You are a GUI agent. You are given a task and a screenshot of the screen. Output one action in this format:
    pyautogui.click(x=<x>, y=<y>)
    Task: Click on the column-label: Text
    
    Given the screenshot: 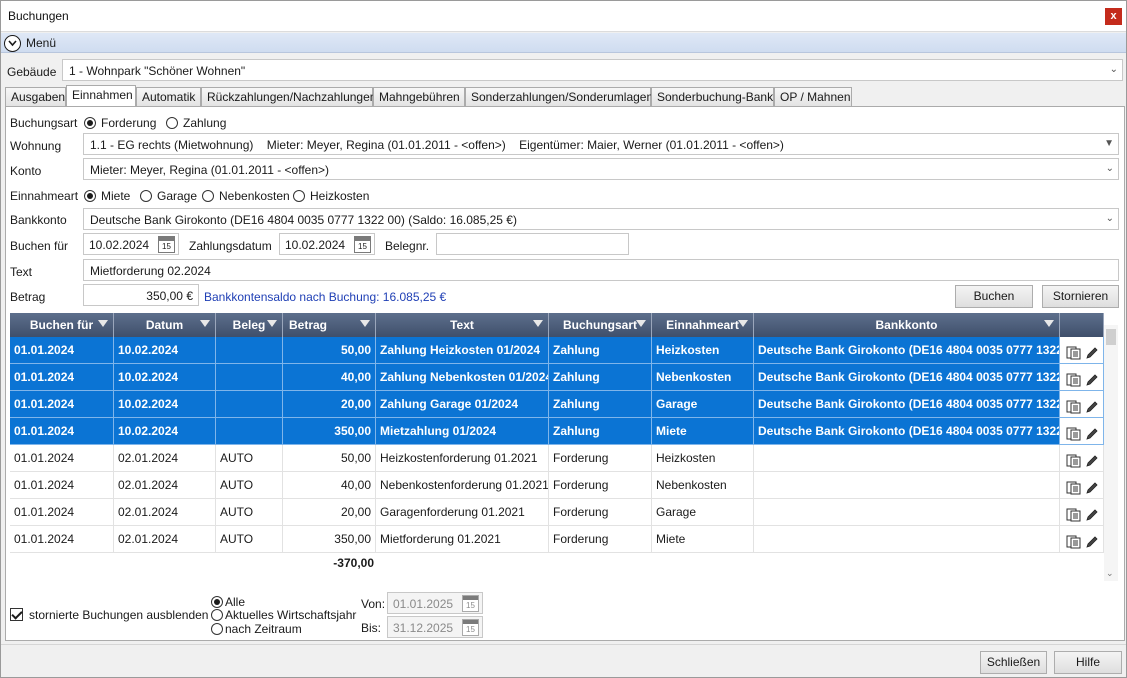 What is the action you would take?
    pyautogui.click(x=462, y=325)
    